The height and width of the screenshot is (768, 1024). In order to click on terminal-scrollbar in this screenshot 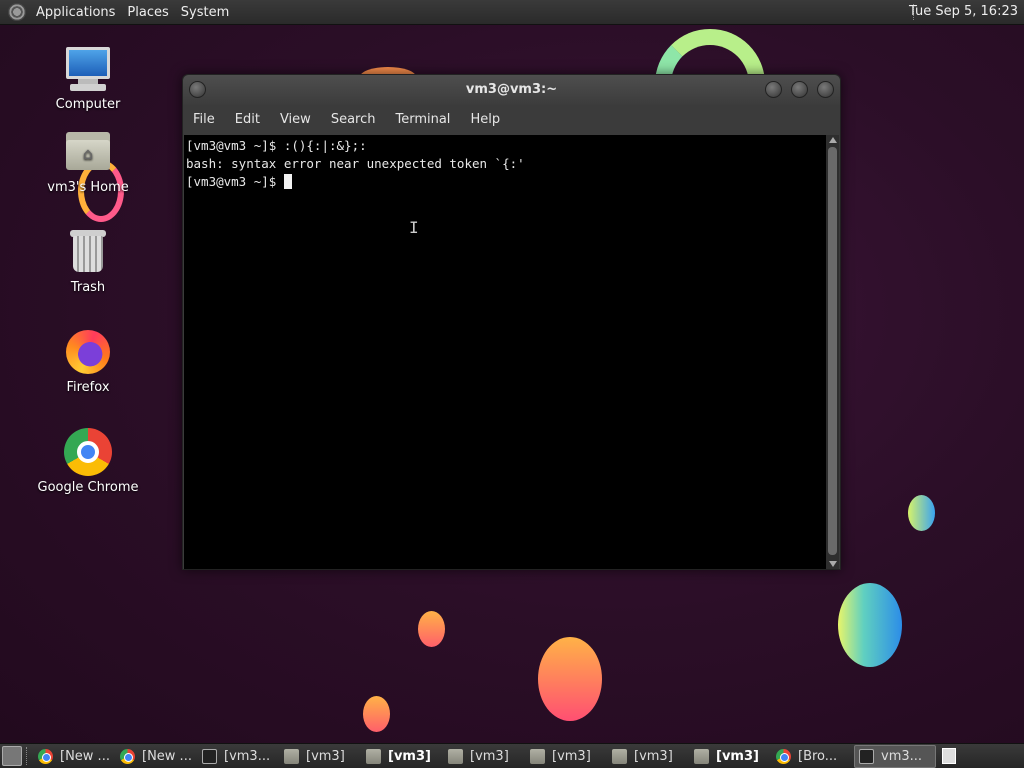, I will do `click(832, 352)`.